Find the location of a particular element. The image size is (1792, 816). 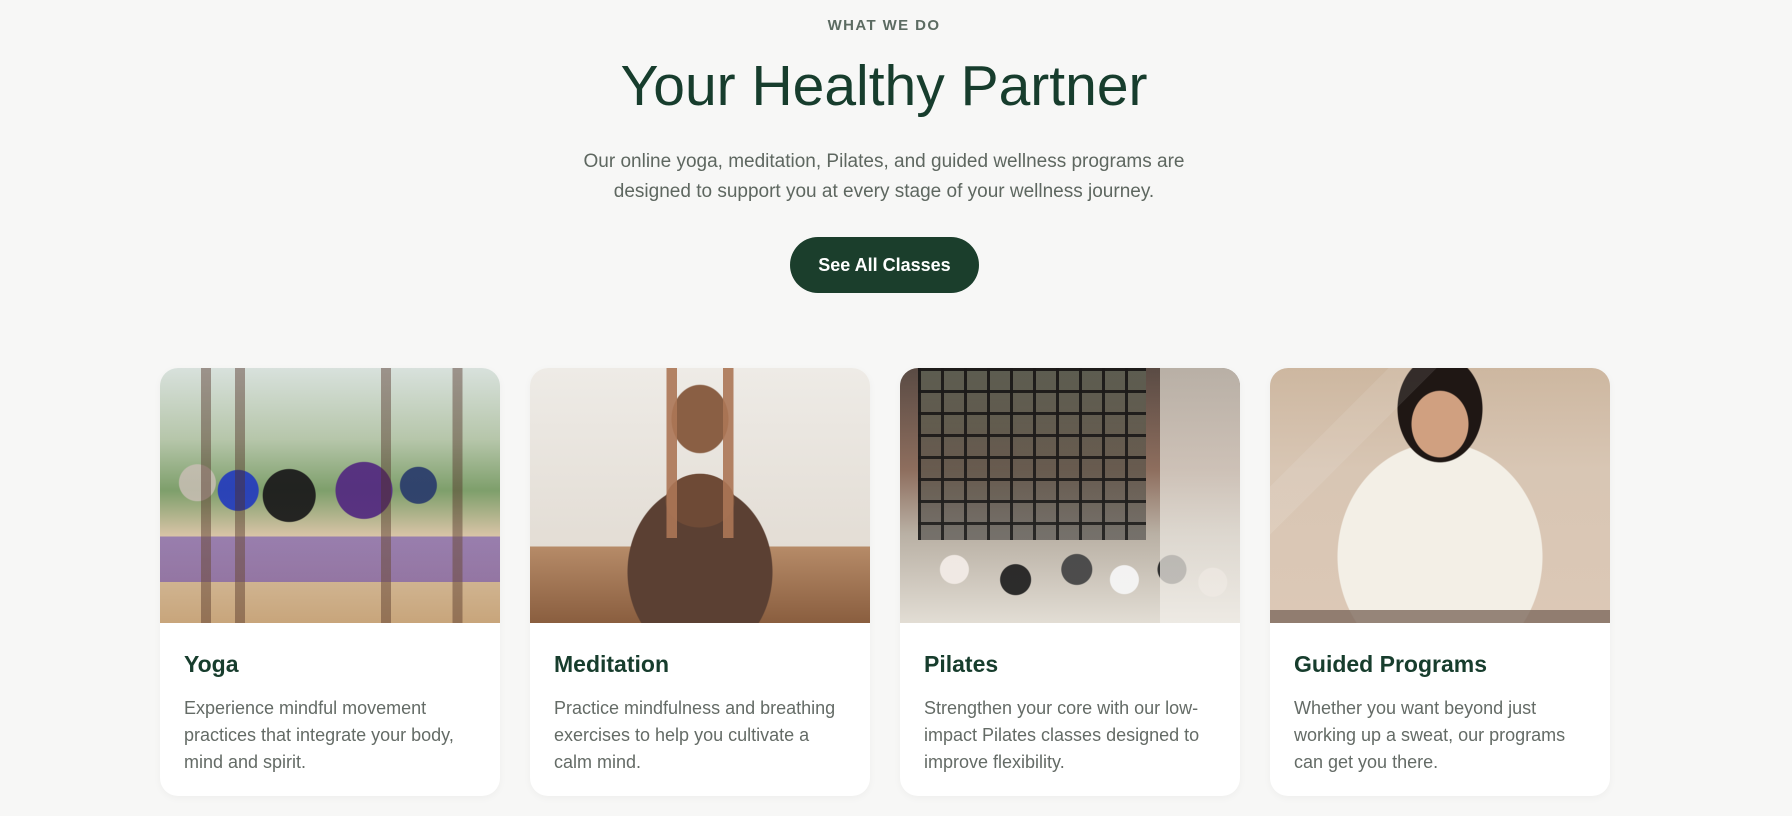

card-title: Yoga is located at coordinates (211, 664).